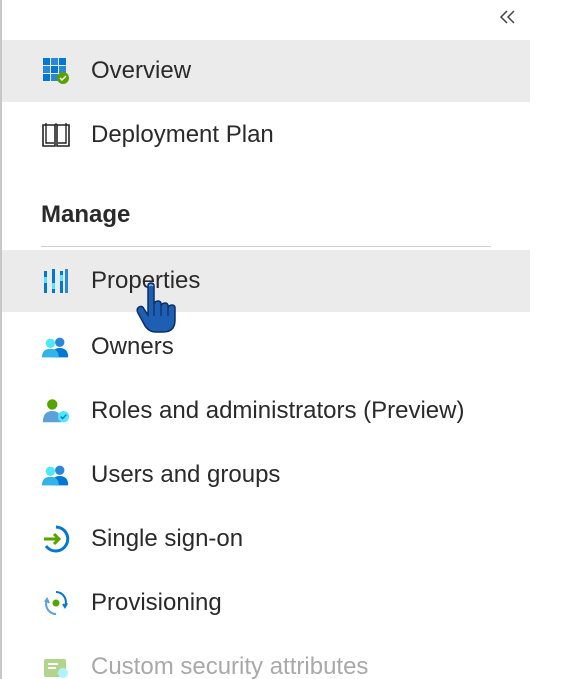  What do you see at coordinates (266, 246) in the screenshot?
I see `section-divider` at bounding box center [266, 246].